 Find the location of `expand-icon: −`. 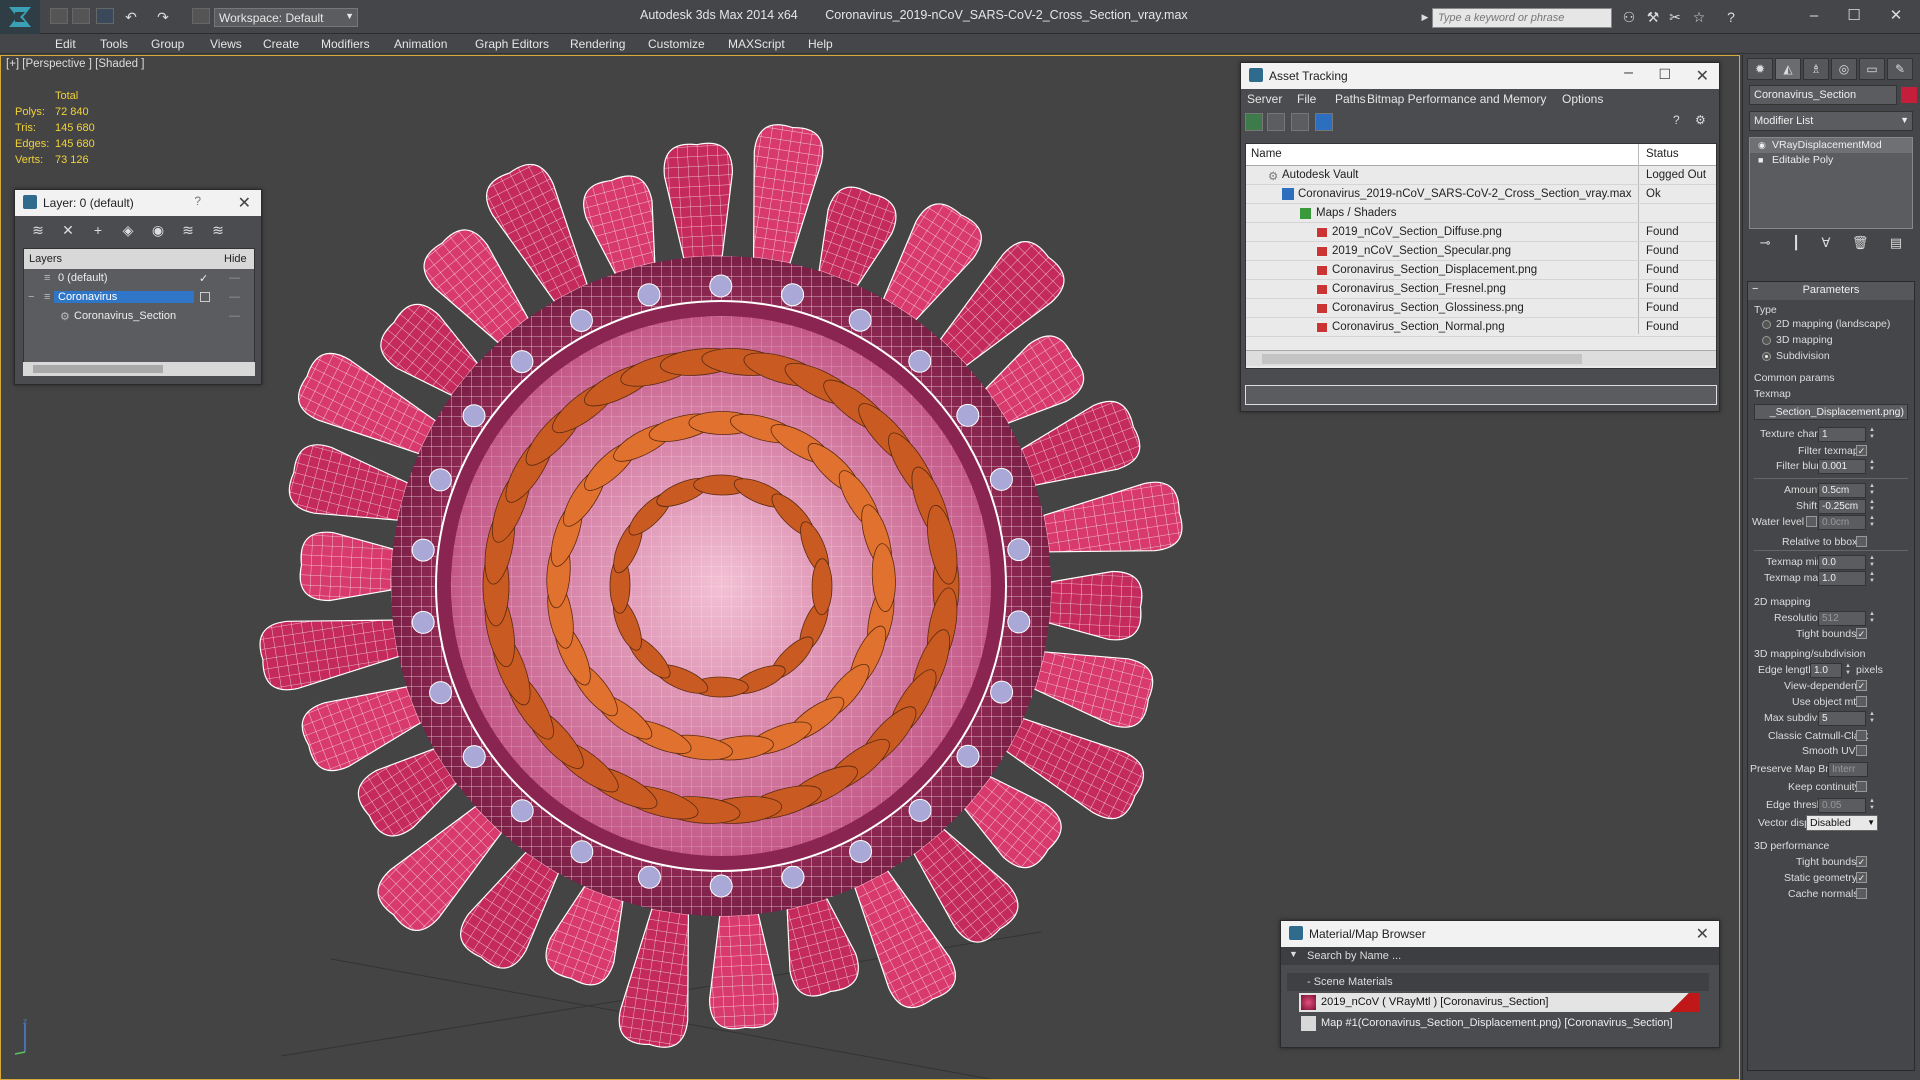

expand-icon: − is located at coordinates (31, 297).